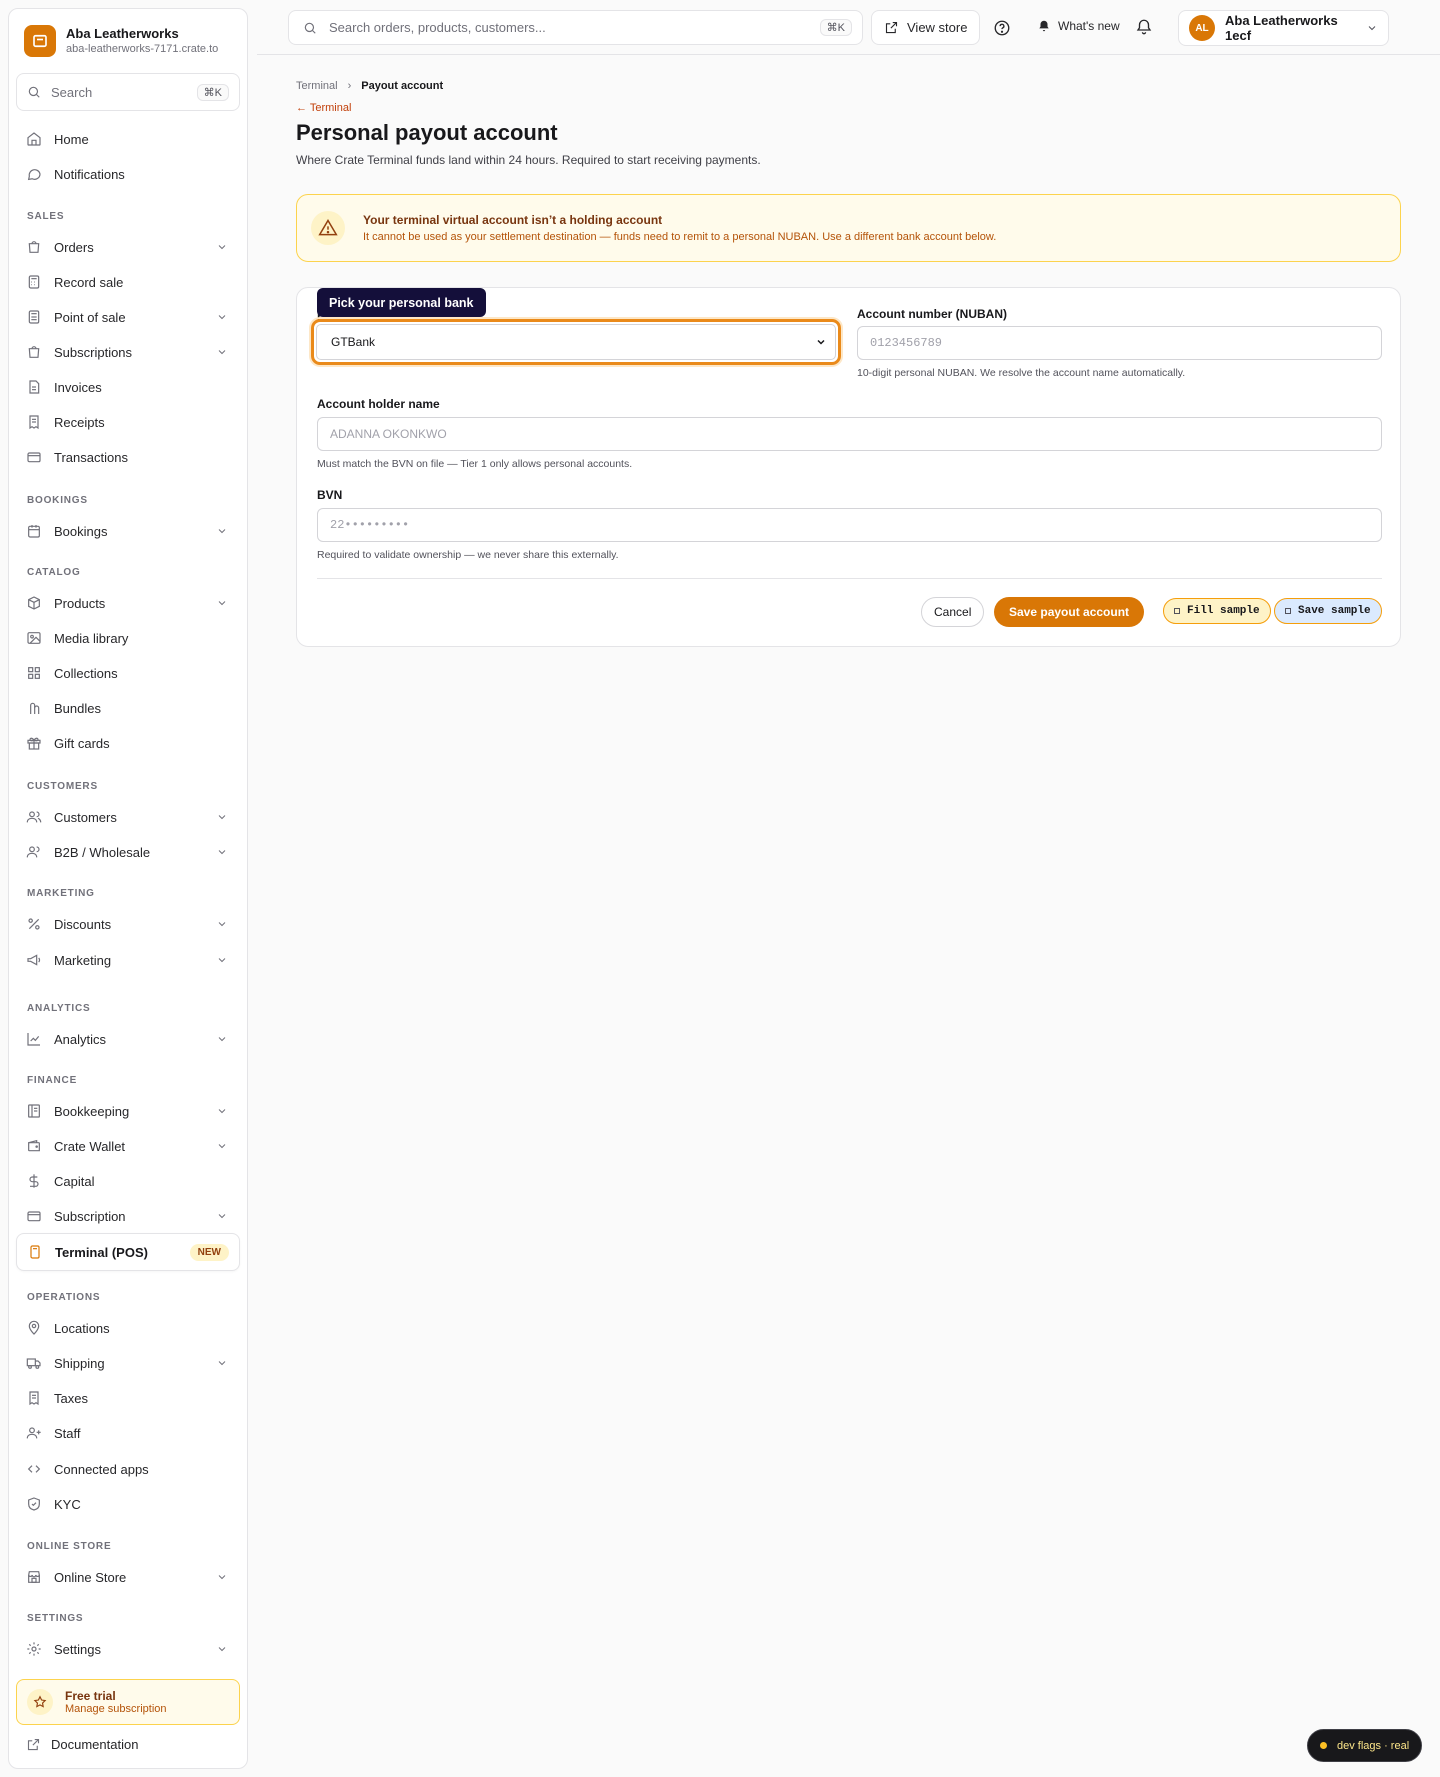 This screenshot has height=1777, width=1440. What do you see at coordinates (402, 86) in the screenshot?
I see `breadcrumb-current: Payout account` at bounding box center [402, 86].